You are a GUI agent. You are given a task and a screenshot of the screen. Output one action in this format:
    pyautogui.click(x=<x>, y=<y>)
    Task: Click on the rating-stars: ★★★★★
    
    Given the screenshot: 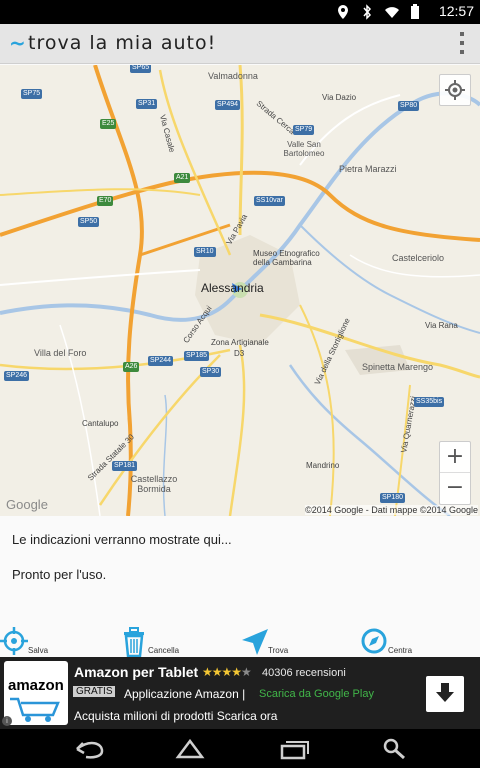 What is the action you would take?
    pyautogui.click(x=227, y=672)
    